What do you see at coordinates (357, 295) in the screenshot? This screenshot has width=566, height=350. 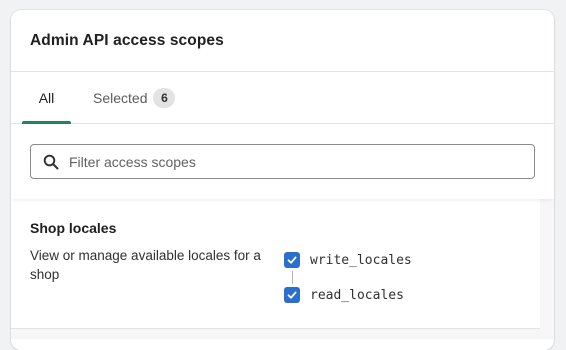 I see `scope-name: read_locales` at bounding box center [357, 295].